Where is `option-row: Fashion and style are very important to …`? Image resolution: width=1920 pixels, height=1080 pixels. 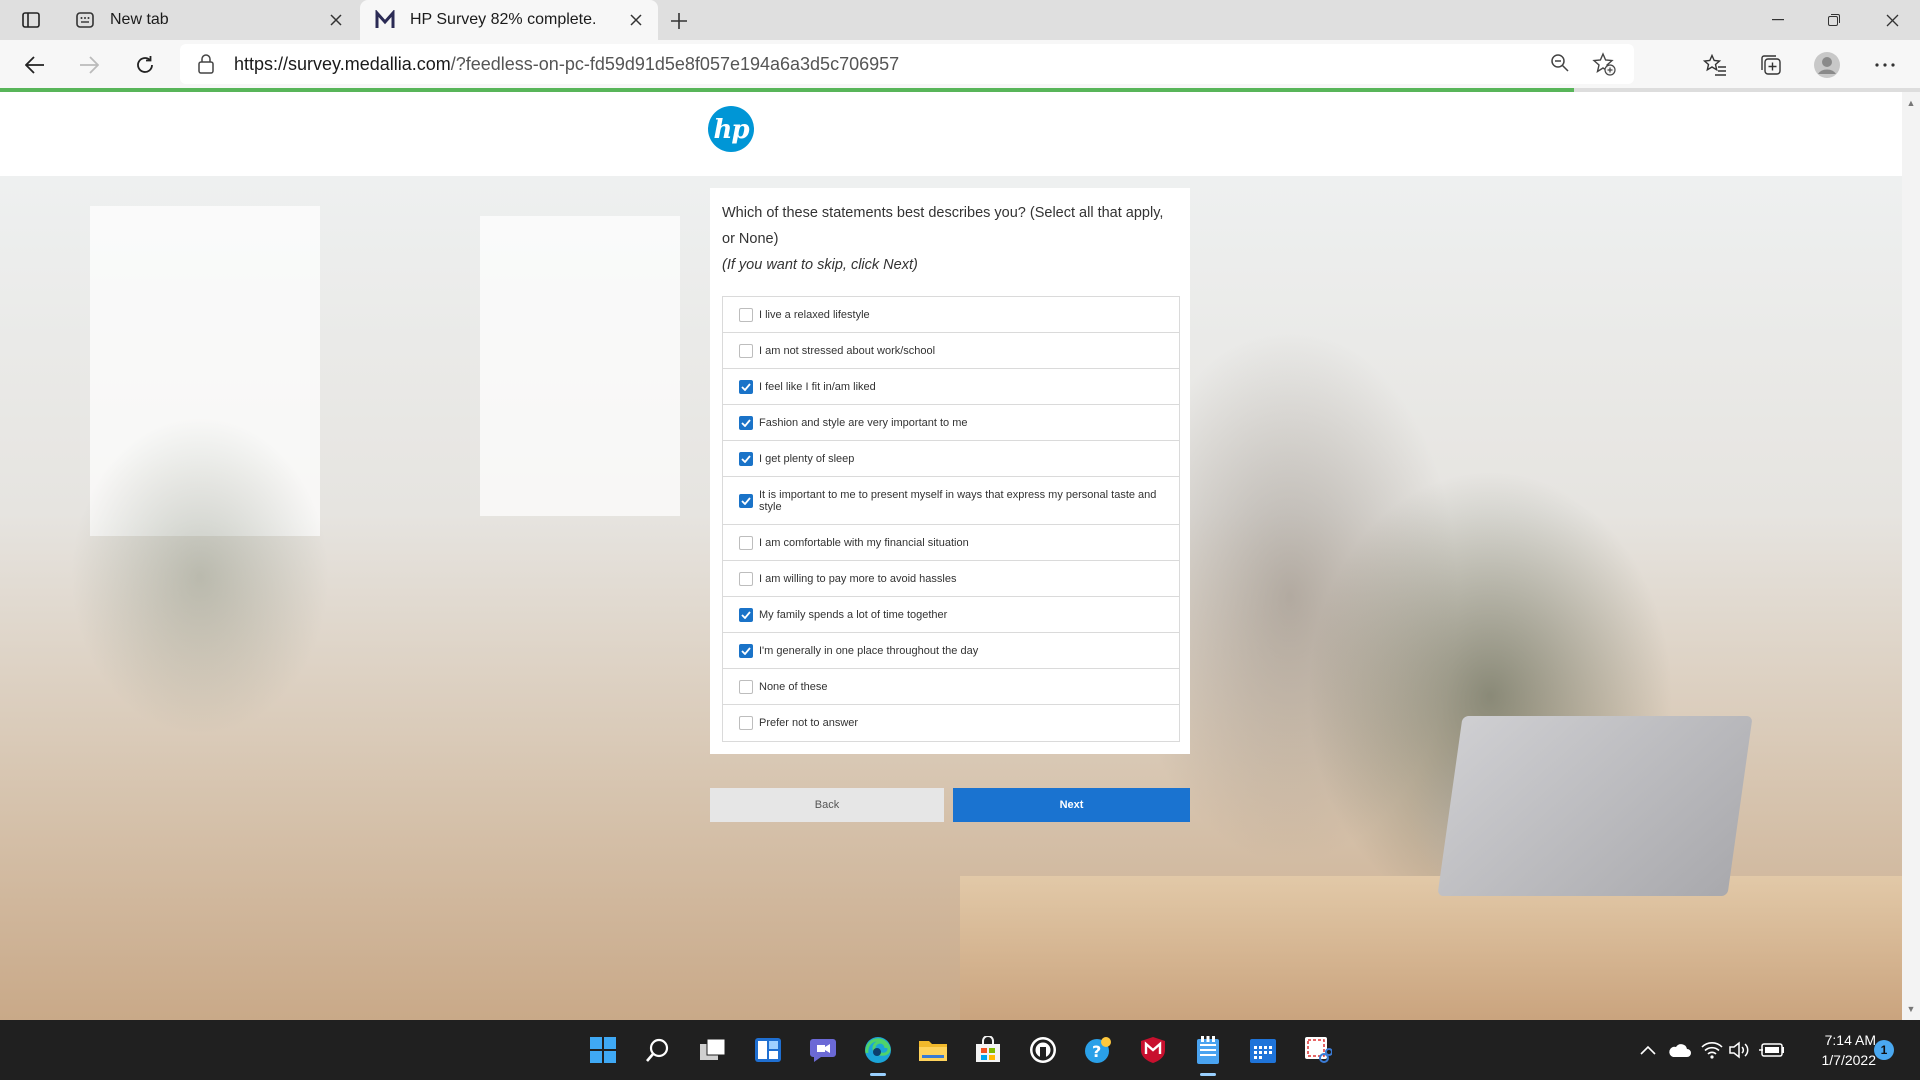 option-row: Fashion and style are very important to … is located at coordinates (951, 423).